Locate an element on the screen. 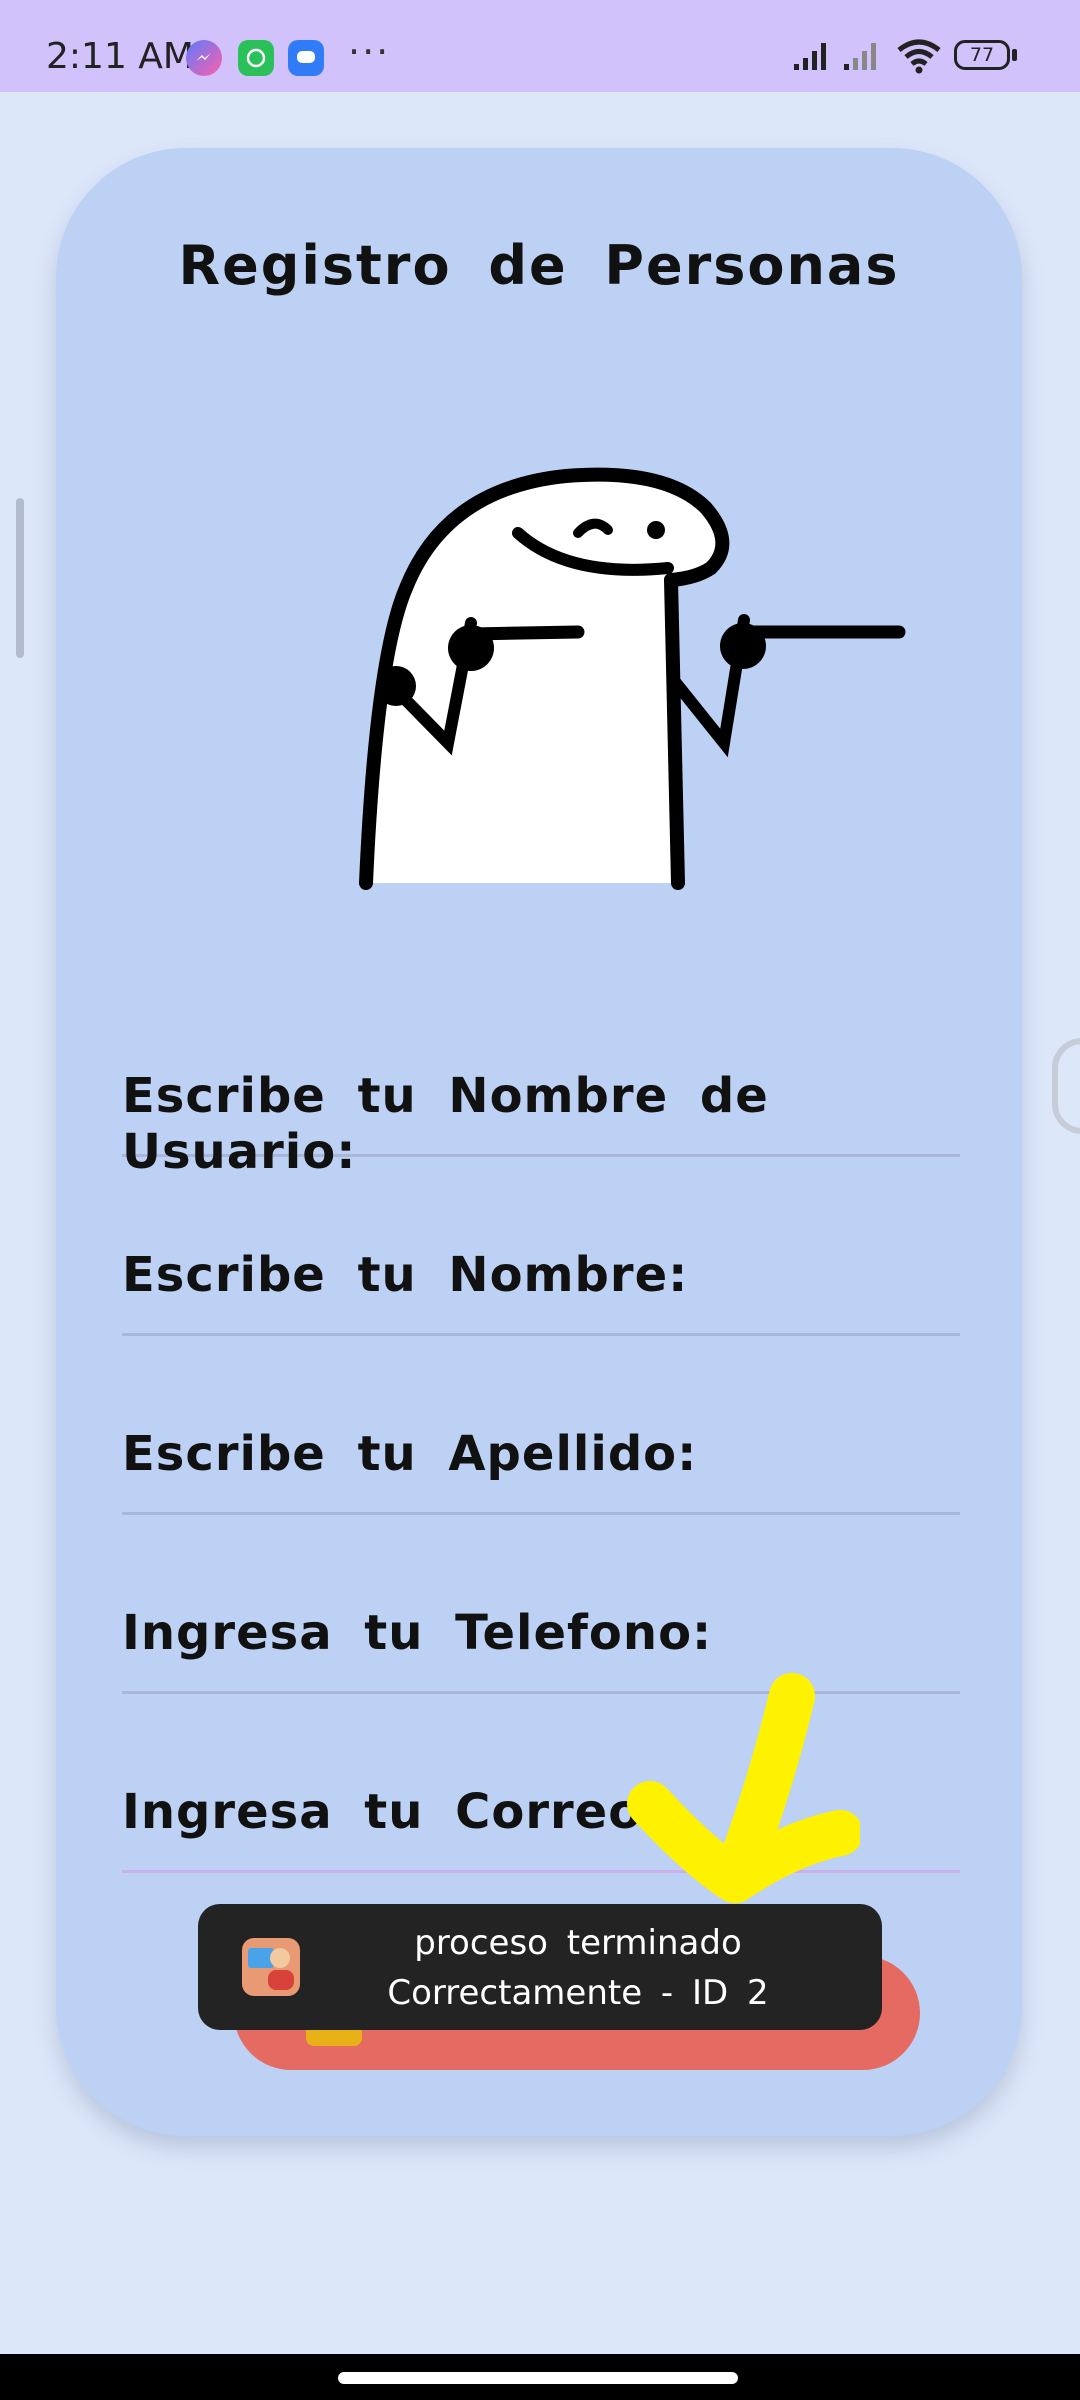  last-name-label: Escribe tu Apellido: is located at coordinates (410, 1454).